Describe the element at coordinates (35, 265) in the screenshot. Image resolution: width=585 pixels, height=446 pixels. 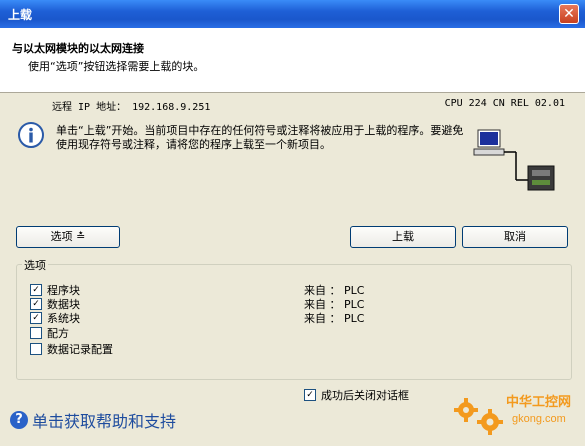
I see `options-group-label: 选项` at that location.